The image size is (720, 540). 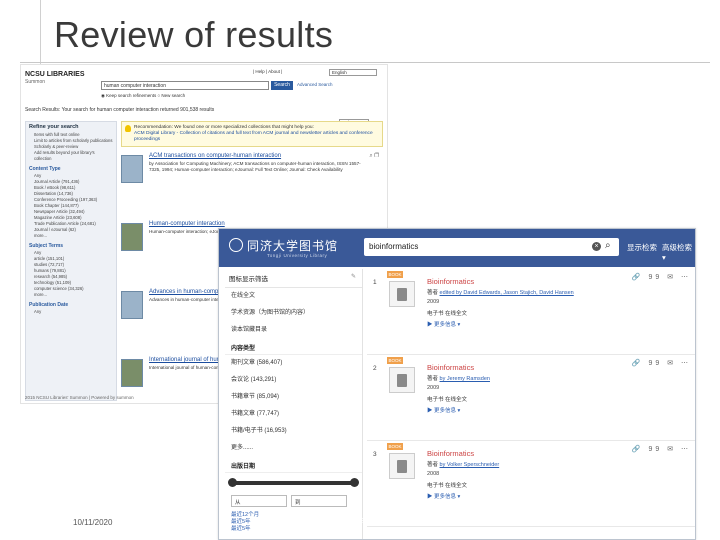 What do you see at coordinates (128, 128) in the screenshot?
I see `lightbulb-icon` at bounding box center [128, 128].